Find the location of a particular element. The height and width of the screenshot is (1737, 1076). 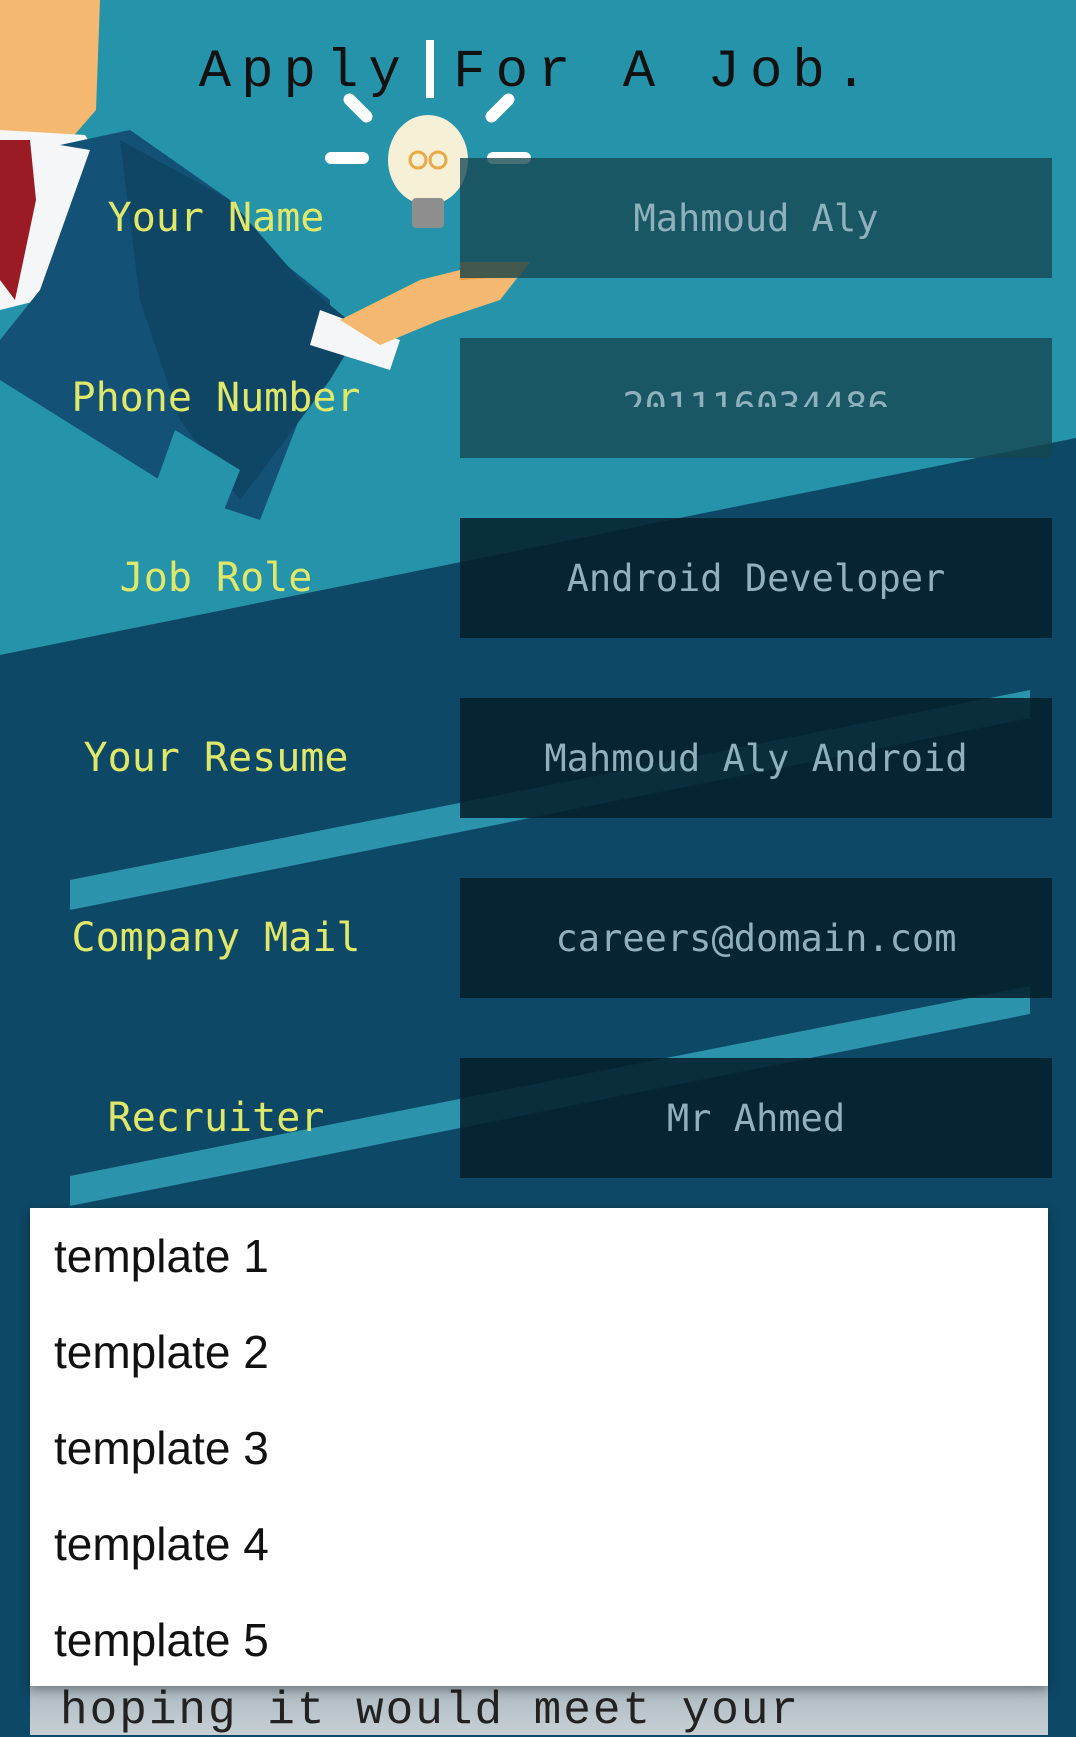

template-option-5: template 5 is located at coordinates (539, 1640).